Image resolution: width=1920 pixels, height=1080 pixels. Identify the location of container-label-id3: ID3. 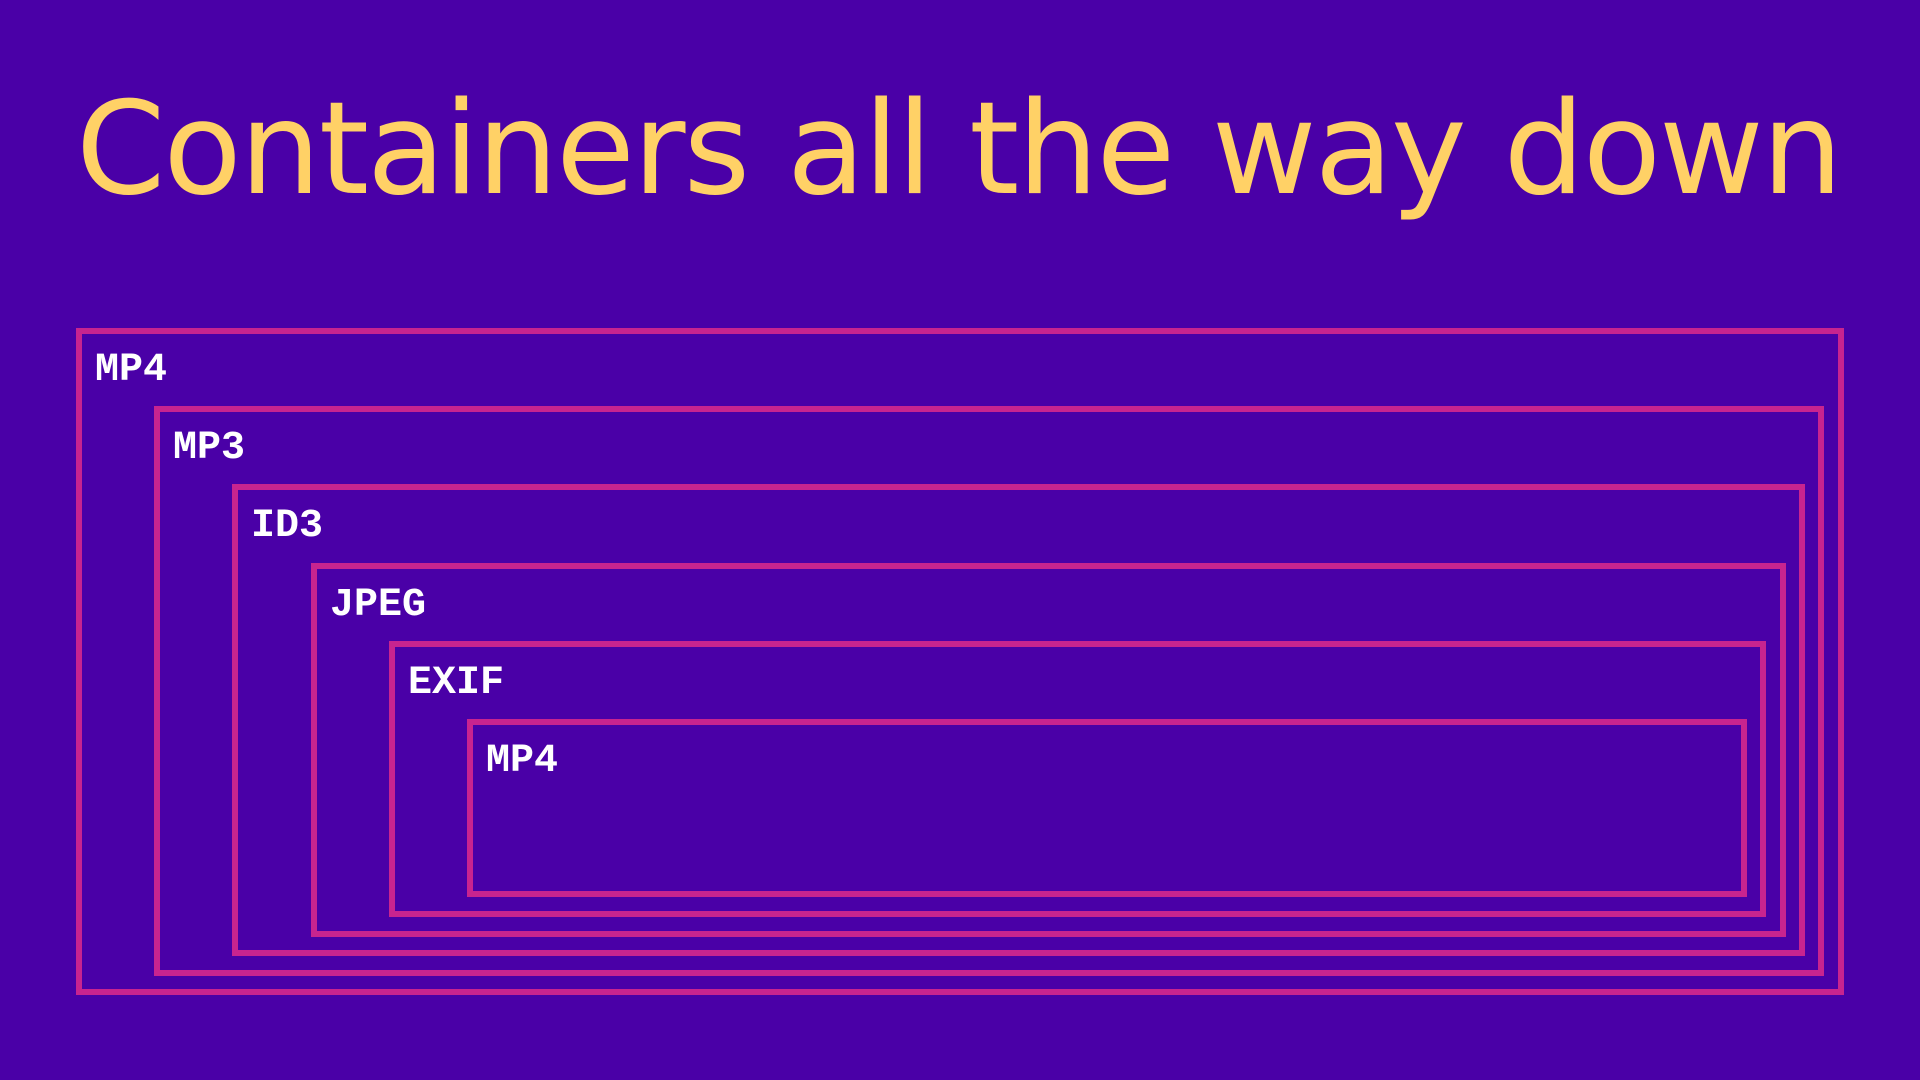
(287, 526).